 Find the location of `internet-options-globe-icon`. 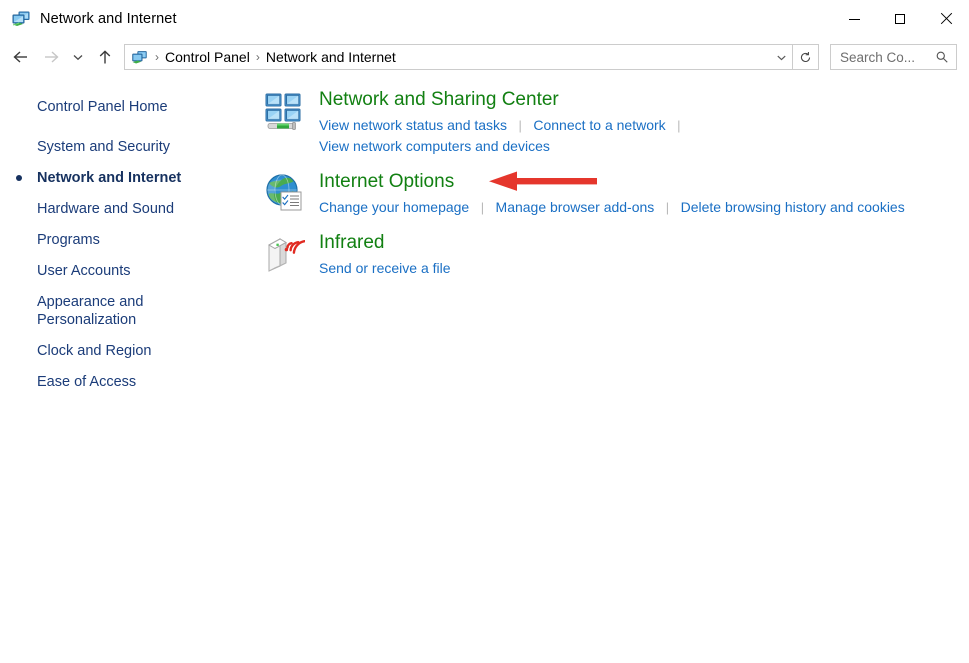

internet-options-globe-icon is located at coordinates (284, 193).